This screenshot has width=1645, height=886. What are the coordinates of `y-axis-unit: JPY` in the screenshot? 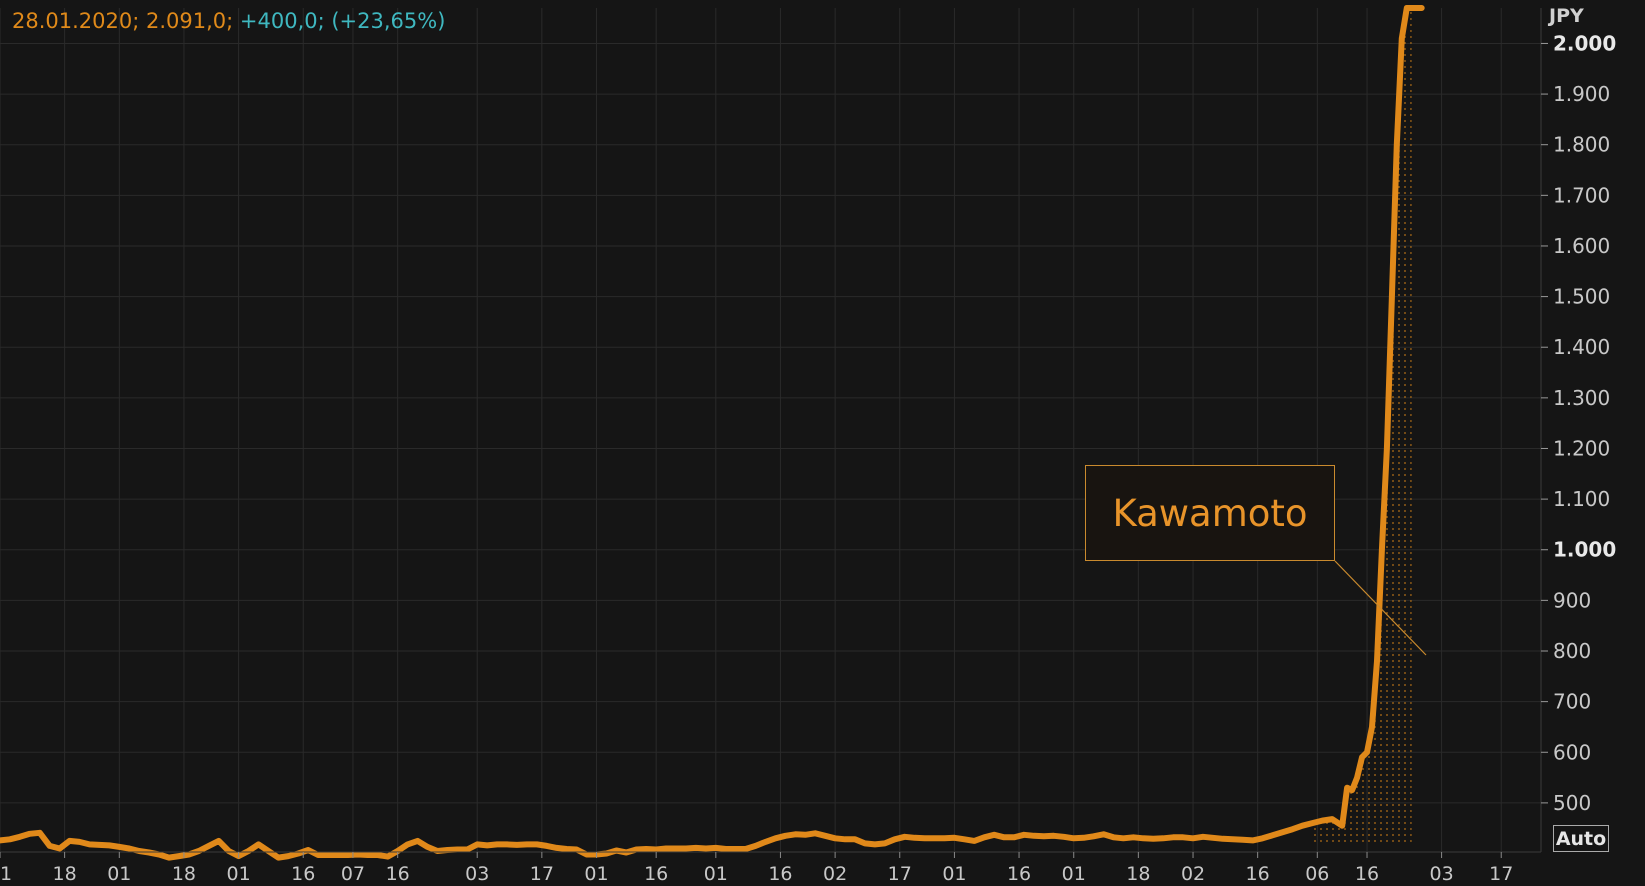 It's located at (1565, 16).